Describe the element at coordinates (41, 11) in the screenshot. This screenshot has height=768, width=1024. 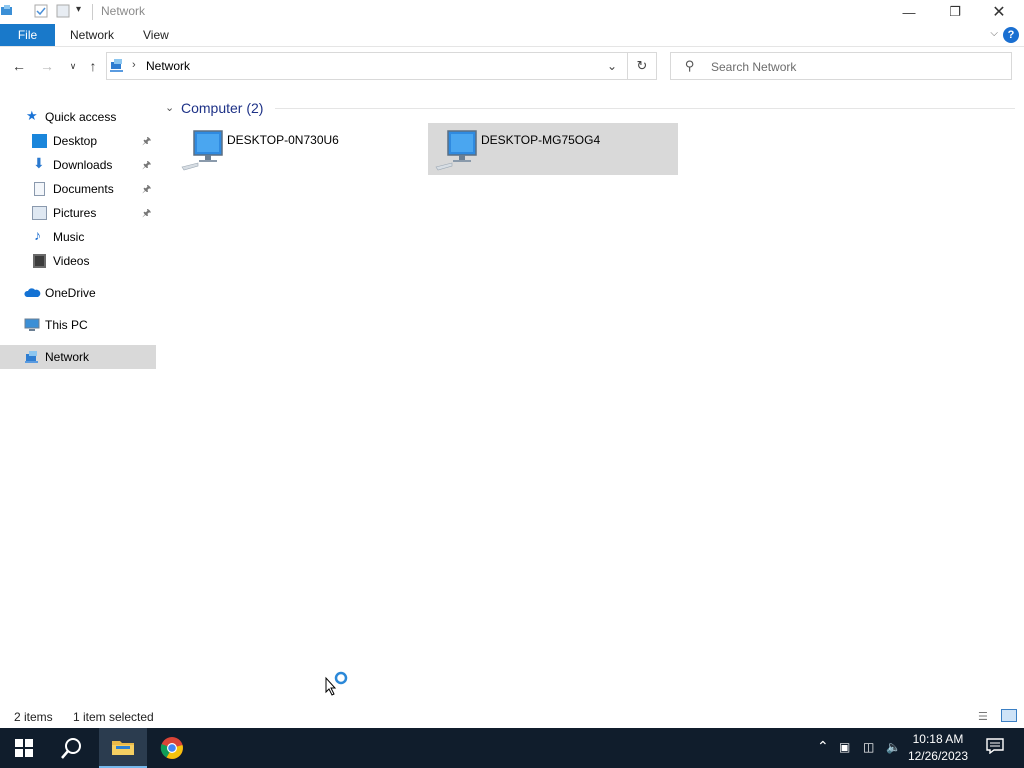
I see `properties-icon` at that location.